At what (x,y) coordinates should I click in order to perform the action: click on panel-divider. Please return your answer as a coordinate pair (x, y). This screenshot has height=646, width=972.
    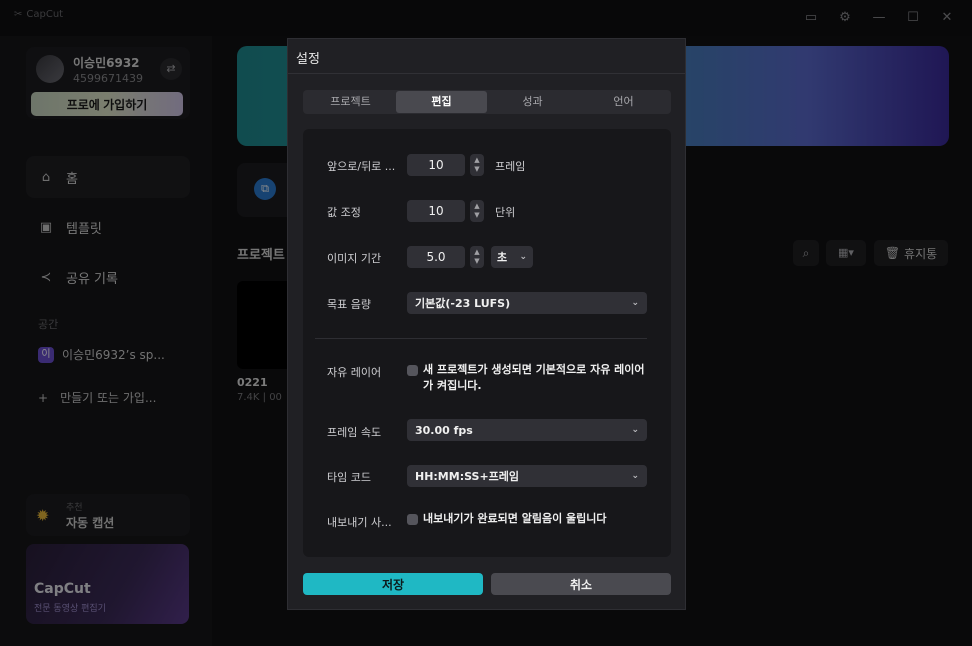
    Looking at the image, I should click on (481, 338).